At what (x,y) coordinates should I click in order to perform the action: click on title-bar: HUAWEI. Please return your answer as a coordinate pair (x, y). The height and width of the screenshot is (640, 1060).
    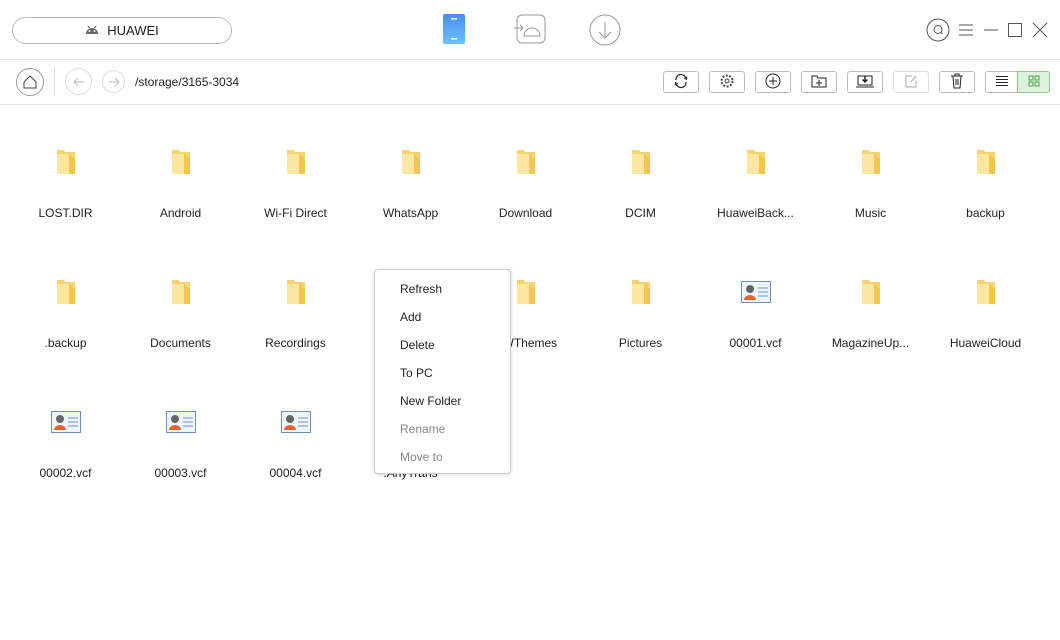
    Looking at the image, I should click on (530, 30).